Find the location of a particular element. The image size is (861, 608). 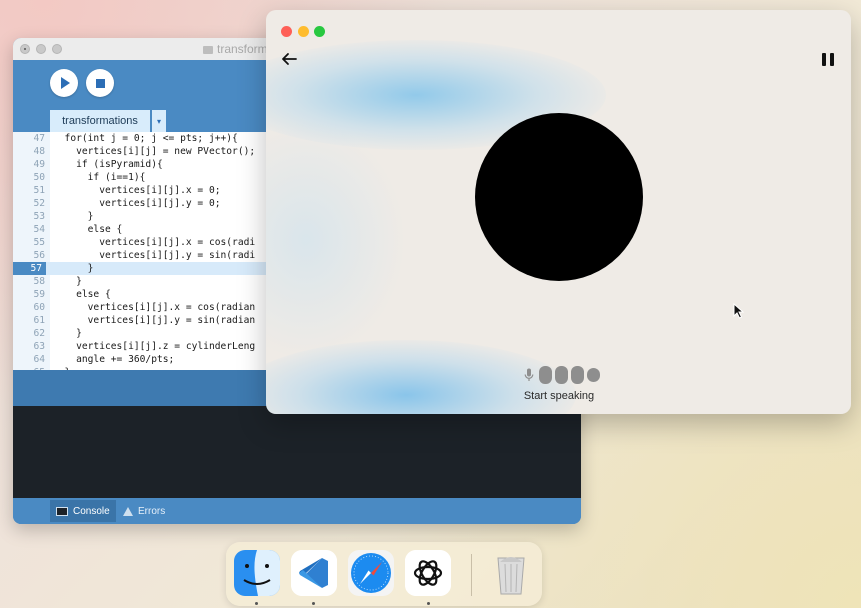

back-arrow-icon is located at coordinates (289, 59).